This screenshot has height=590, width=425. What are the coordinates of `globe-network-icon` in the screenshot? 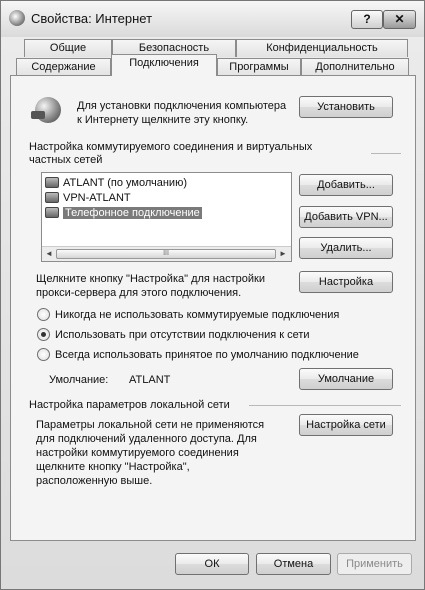 It's located at (46, 110).